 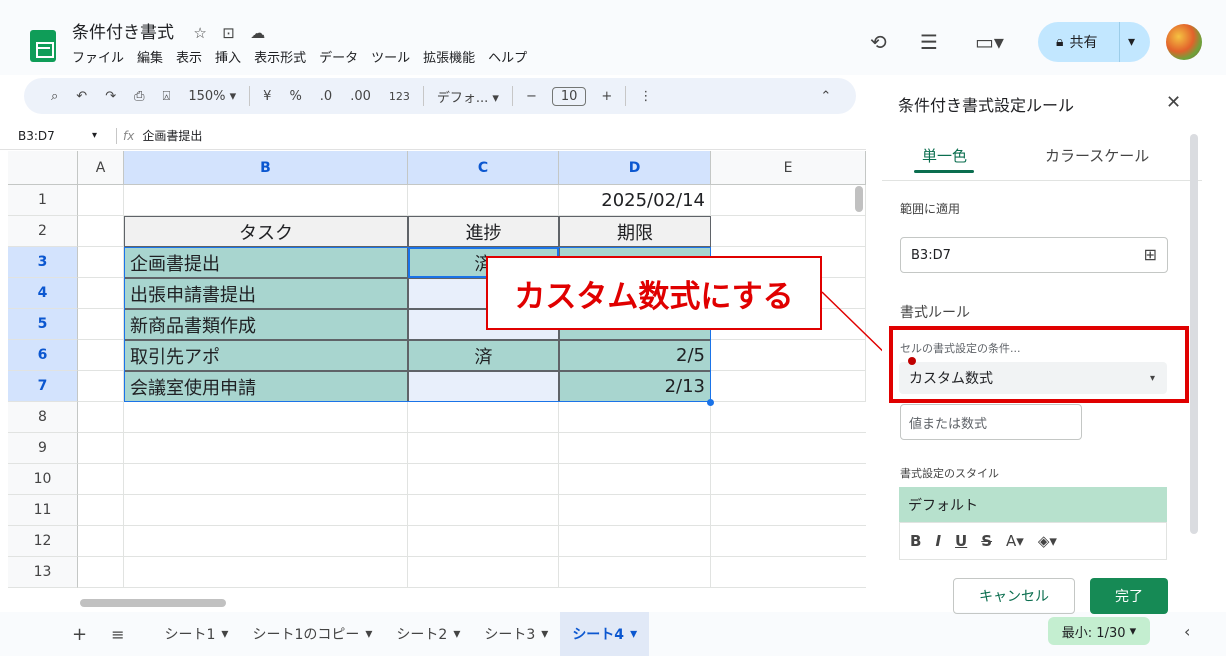 What do you see at coordinates (507, 56) in the screenshot?
I see `menu-help: ヘルプ` at bounding box center [507, 56].